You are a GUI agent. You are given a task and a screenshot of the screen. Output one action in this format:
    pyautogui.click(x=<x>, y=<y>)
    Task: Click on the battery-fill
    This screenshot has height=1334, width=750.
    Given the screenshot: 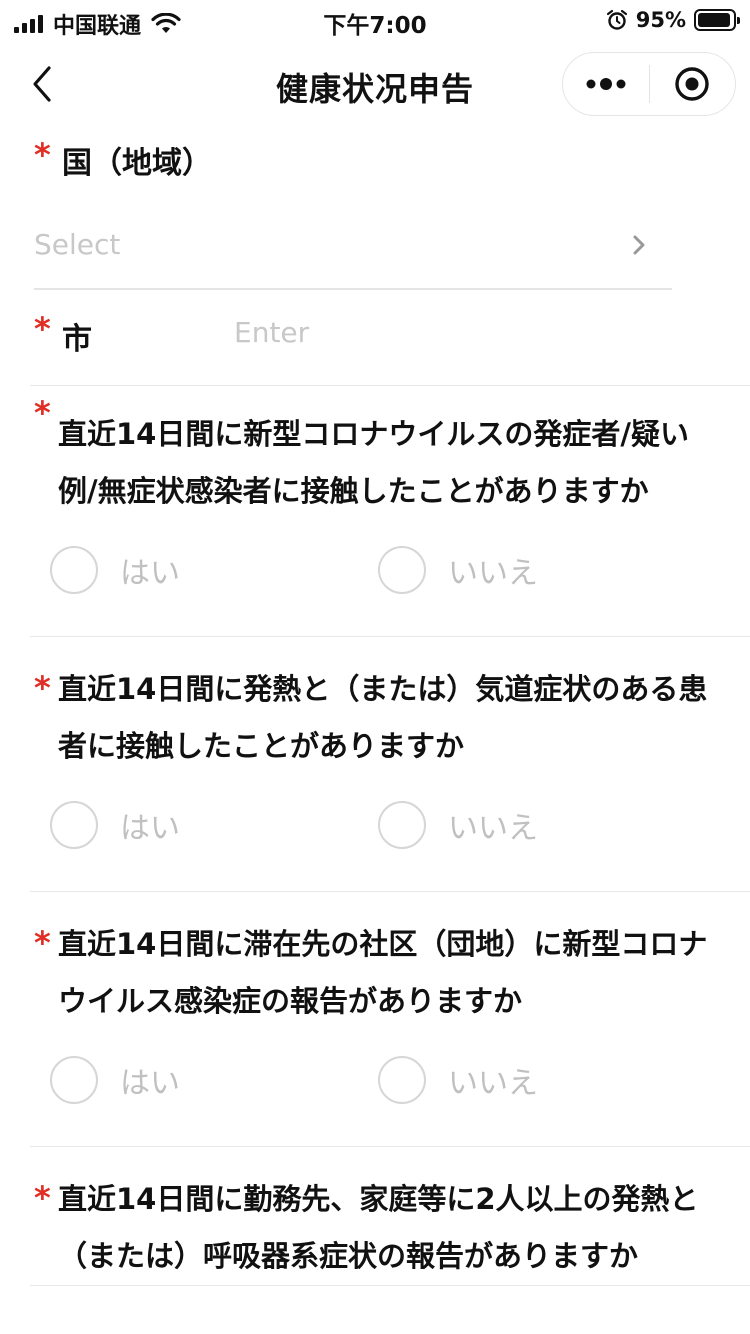 What is the action you would take?
    pyautogui.click(x=714, y=20)
    